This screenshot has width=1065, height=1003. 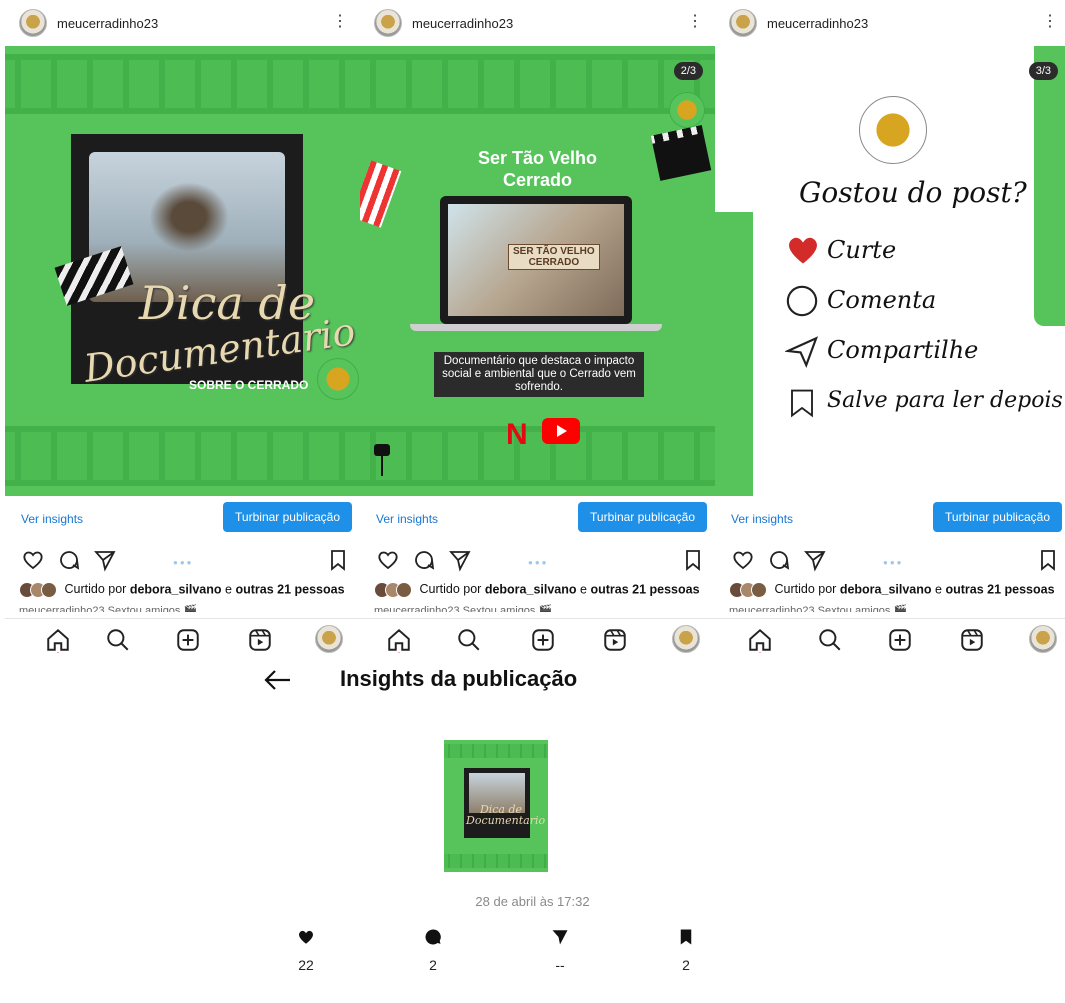 I want to click on stat-value: 22, so click(x=306, y=965).